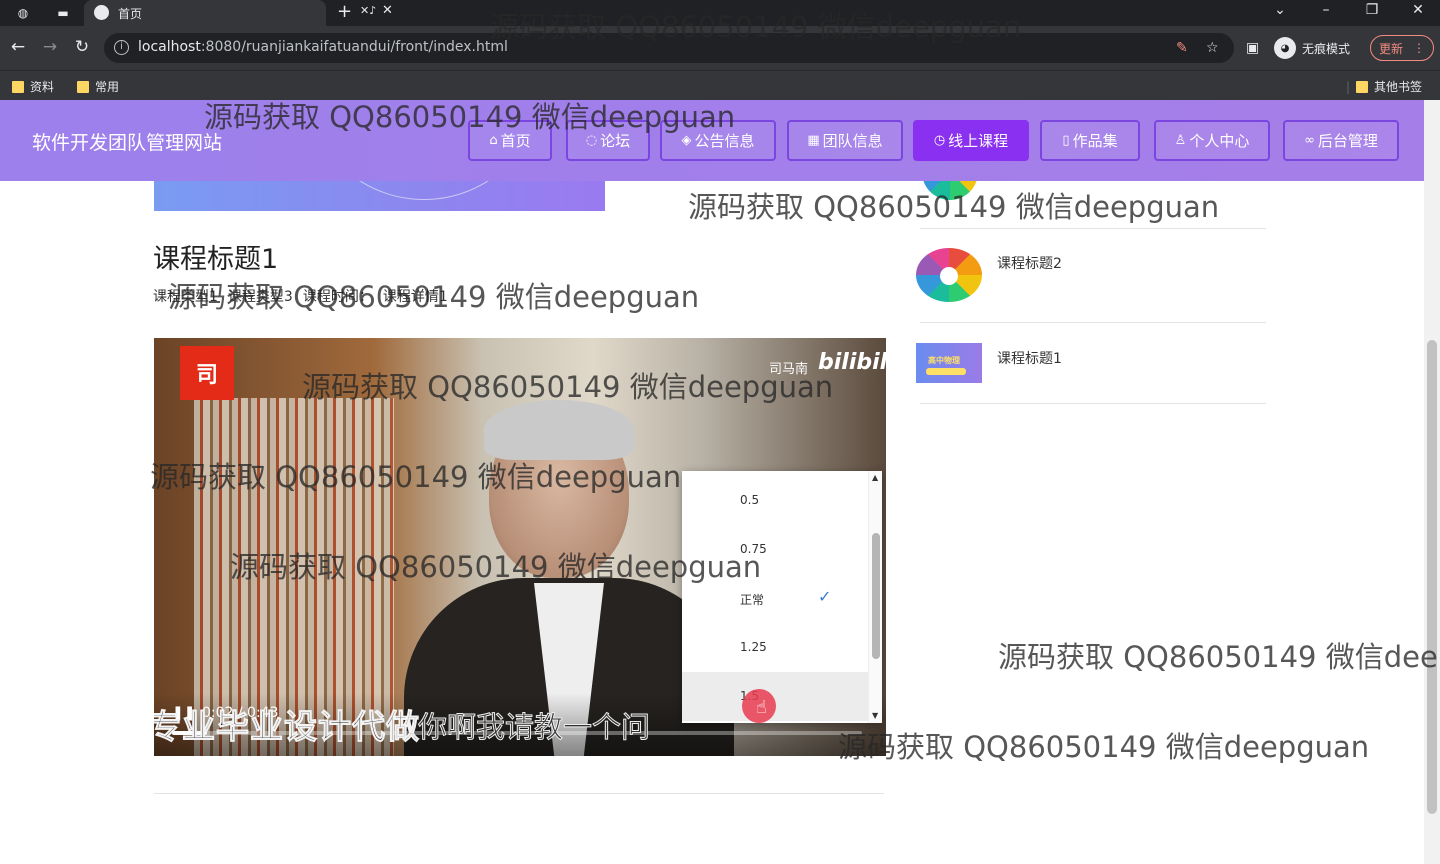 The image size is (1440, 864). What do you see at coordinates (775, 696) in the screenshot?
I see `speed-option-1.5: 1.5` at bounding box center [775, 696].